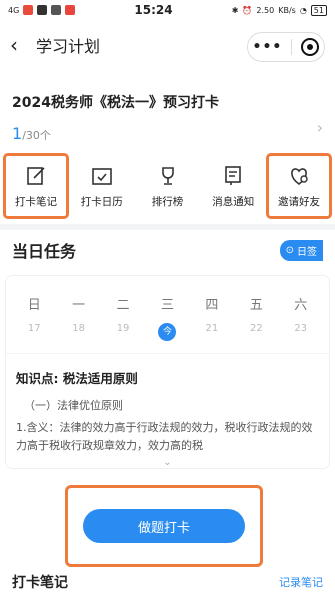 The image size is (335, 600). Describe the element at coordinates (28, 10) in the screenshot. I see `app-notify-icon` at that location.